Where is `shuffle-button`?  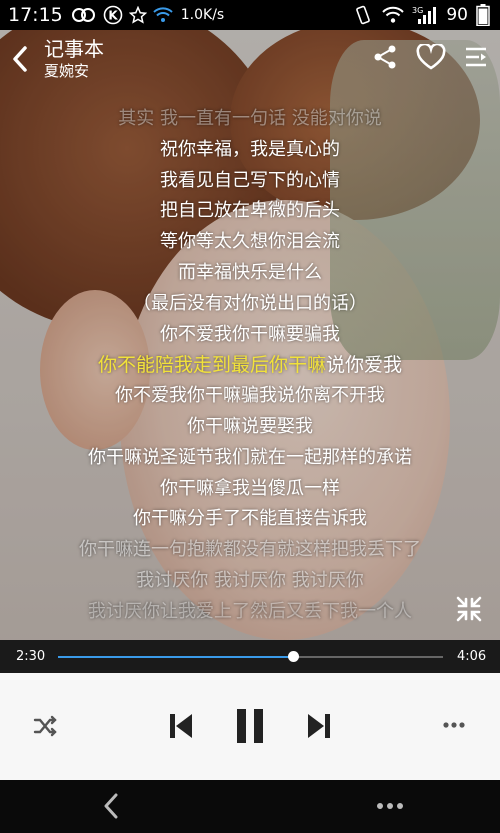
shuffle-button is located at coordinates (46, 726).